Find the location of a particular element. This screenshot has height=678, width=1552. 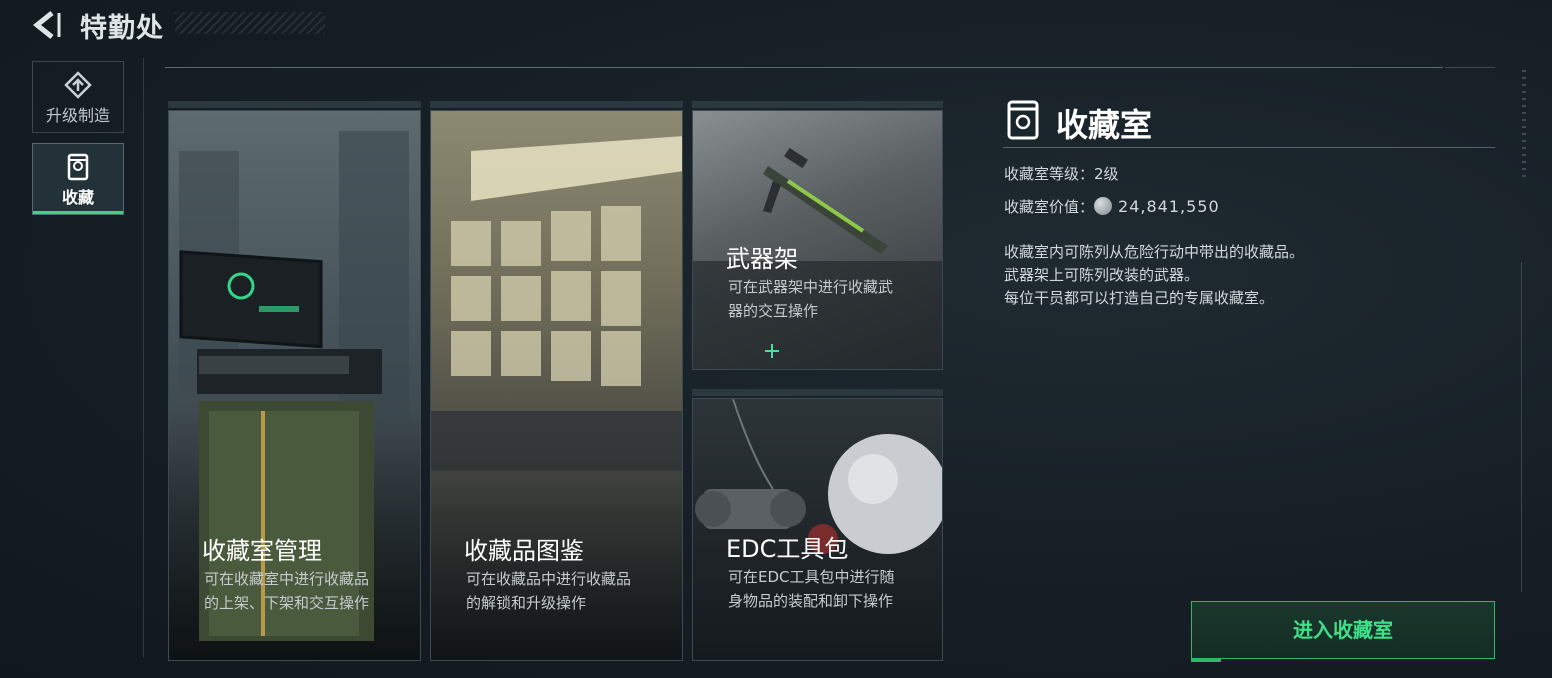

enter-collection-room-button: 进入收藏室 is located at coordinates (1343, 631).